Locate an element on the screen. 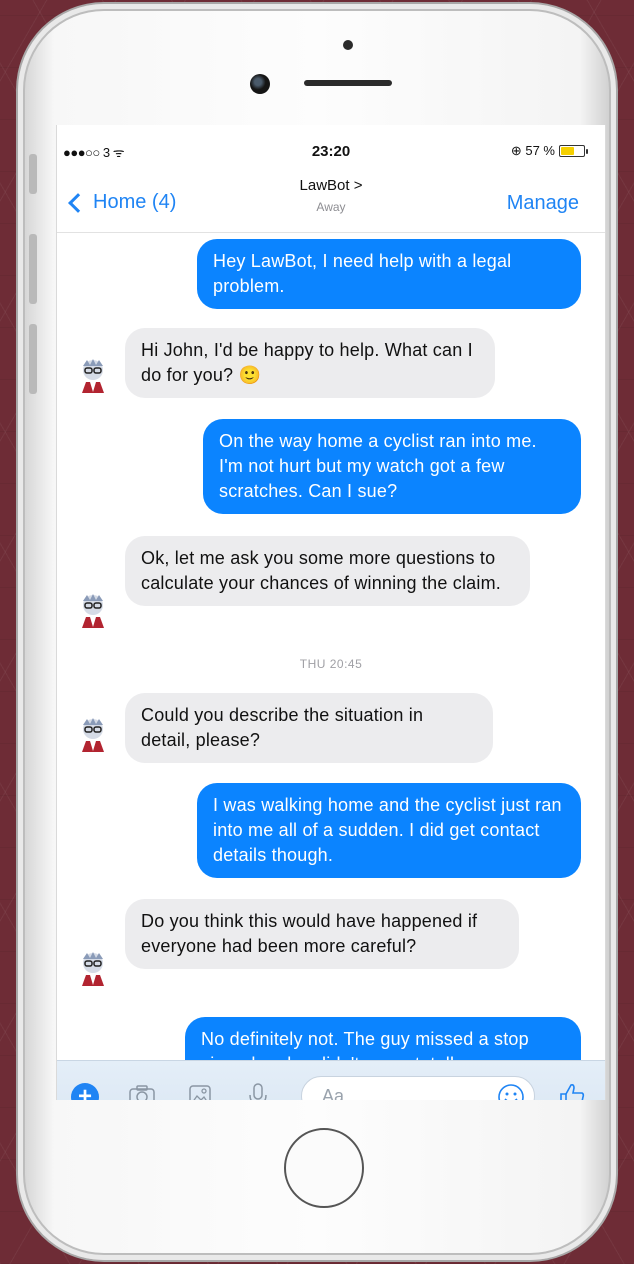  battery-status: ⊕ 57 % is located at coordinates (549, 151).